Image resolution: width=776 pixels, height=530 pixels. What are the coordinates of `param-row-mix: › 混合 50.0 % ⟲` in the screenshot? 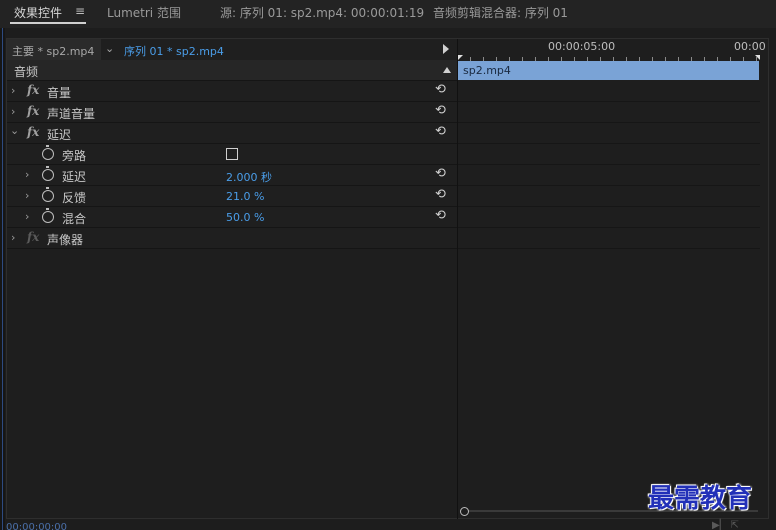 It's located at (232, 217).